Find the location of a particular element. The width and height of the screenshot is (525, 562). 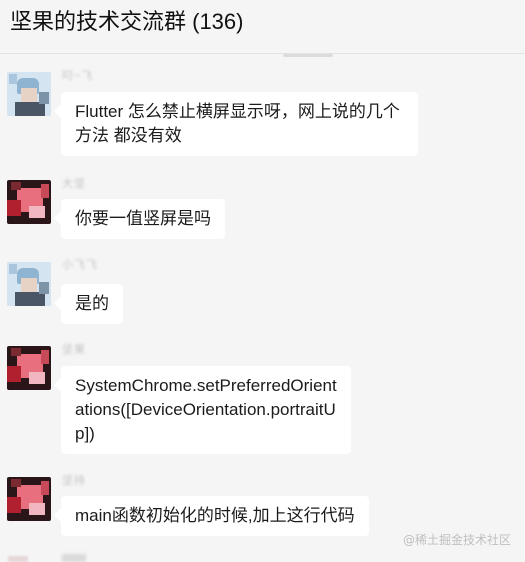

next-message-partial is located at coordinates (262, 557).